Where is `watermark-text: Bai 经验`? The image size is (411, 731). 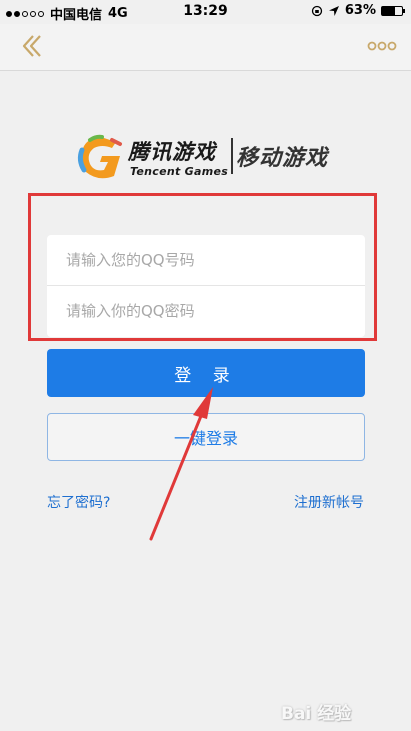 watermark-text: Bai 经验 is located at coordinates (316, 714).